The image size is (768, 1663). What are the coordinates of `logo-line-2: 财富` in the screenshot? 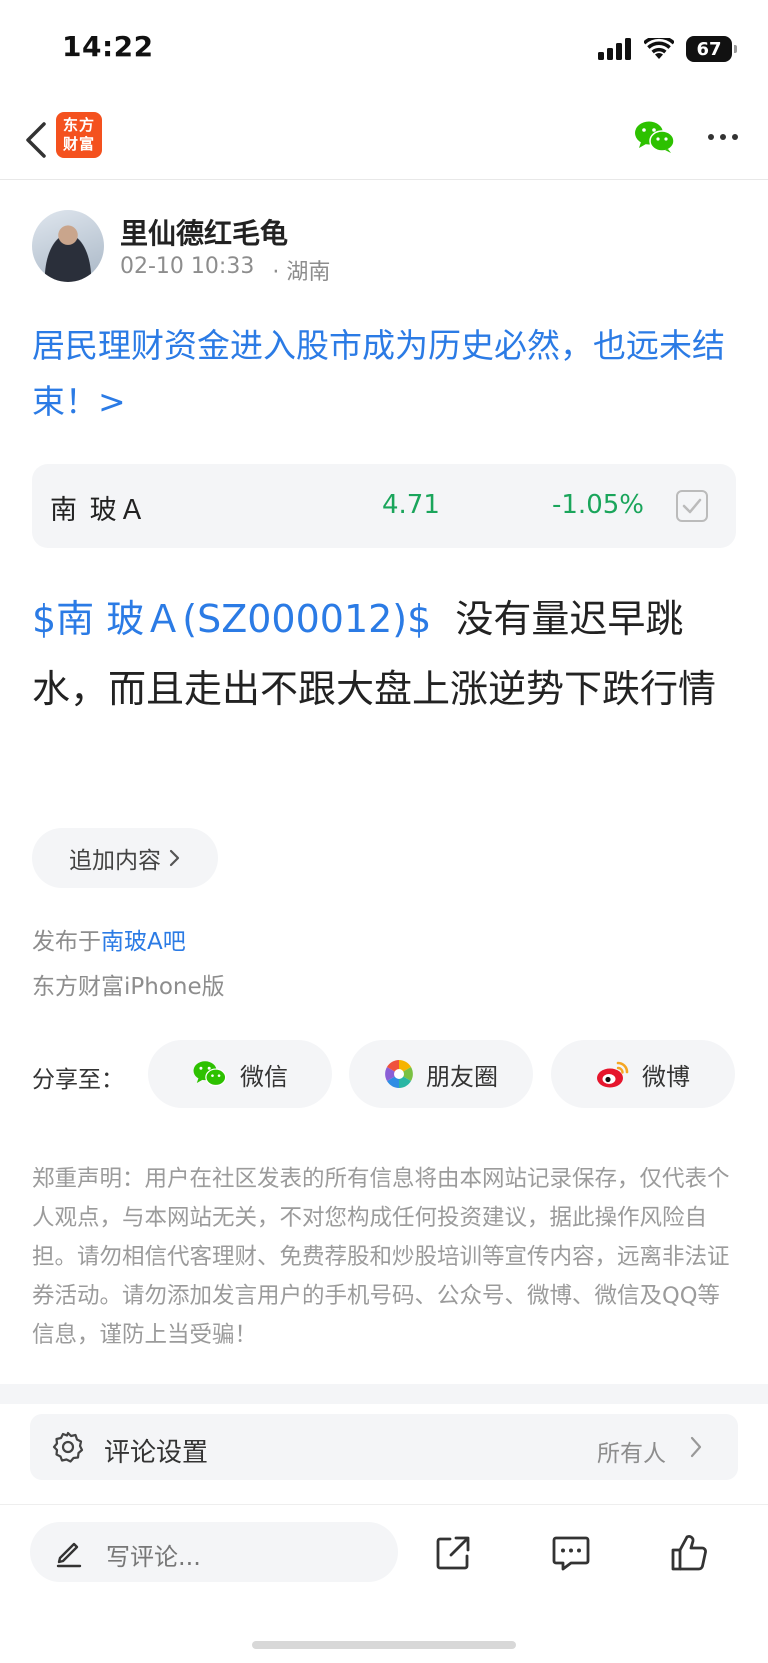 It's located at (78, 144).